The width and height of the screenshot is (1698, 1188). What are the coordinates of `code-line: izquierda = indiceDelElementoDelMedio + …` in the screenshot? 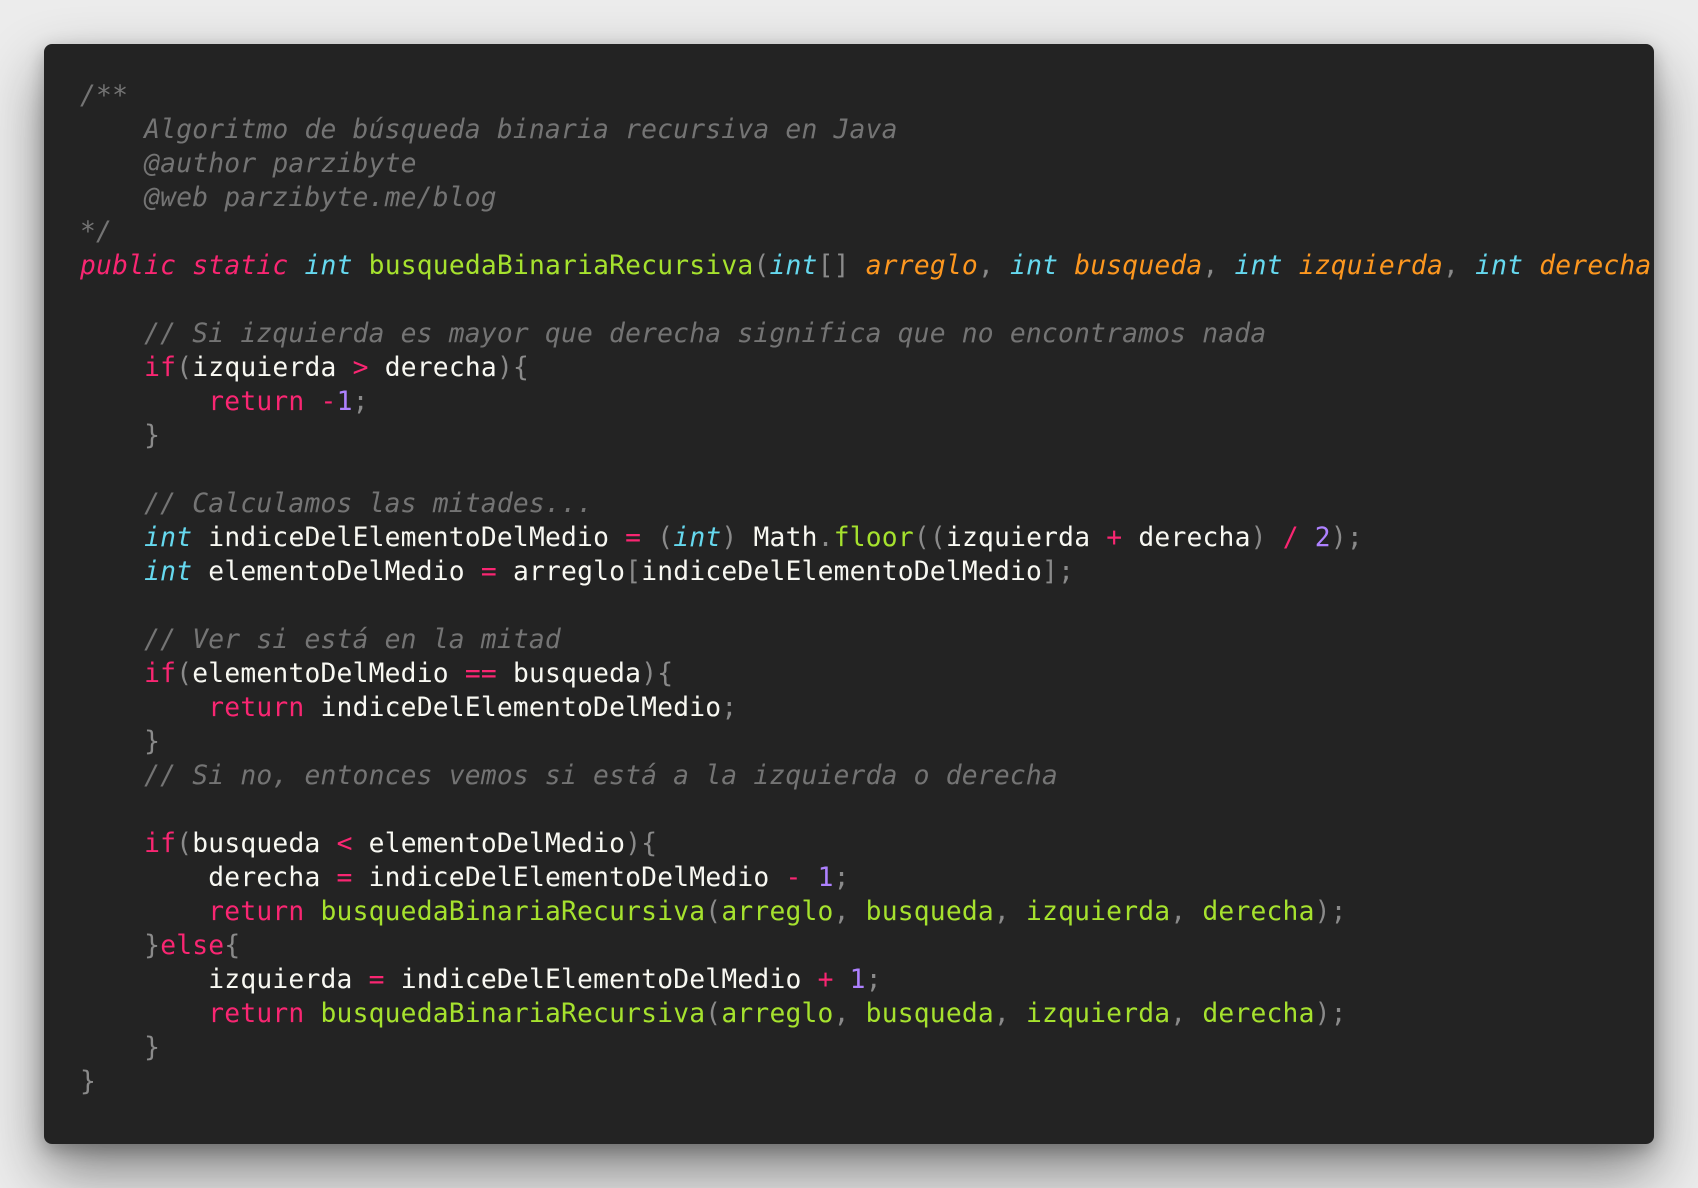 It's located at (860, 980).